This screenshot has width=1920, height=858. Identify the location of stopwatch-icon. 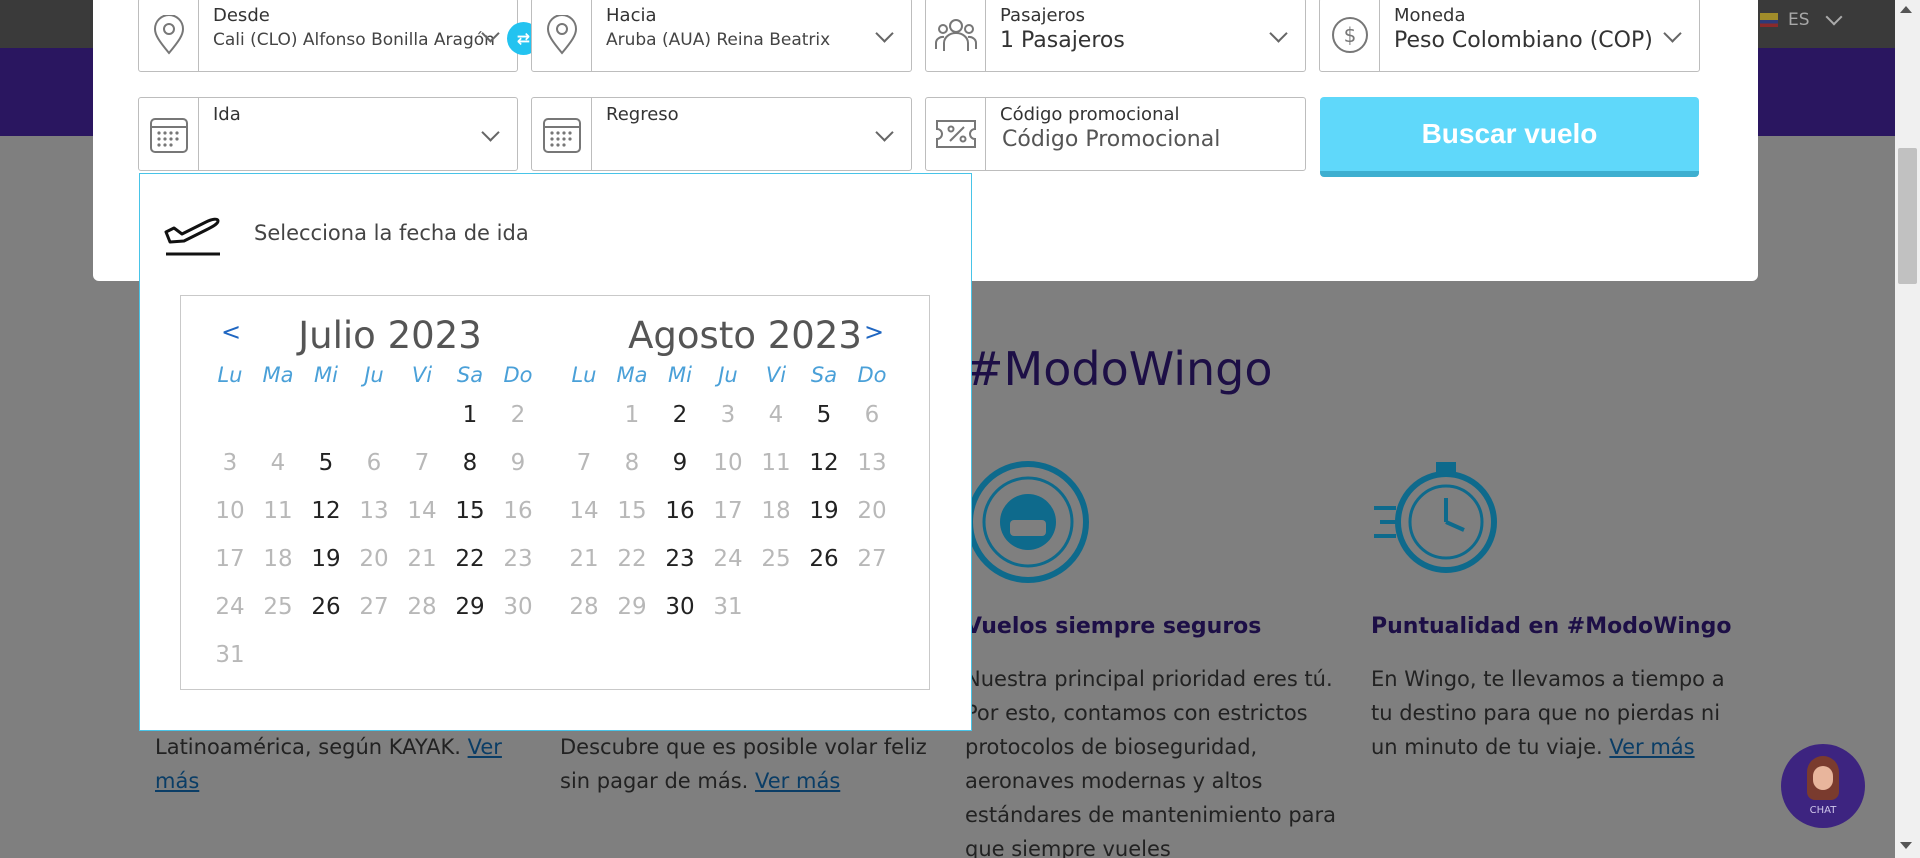
(1435, 517).